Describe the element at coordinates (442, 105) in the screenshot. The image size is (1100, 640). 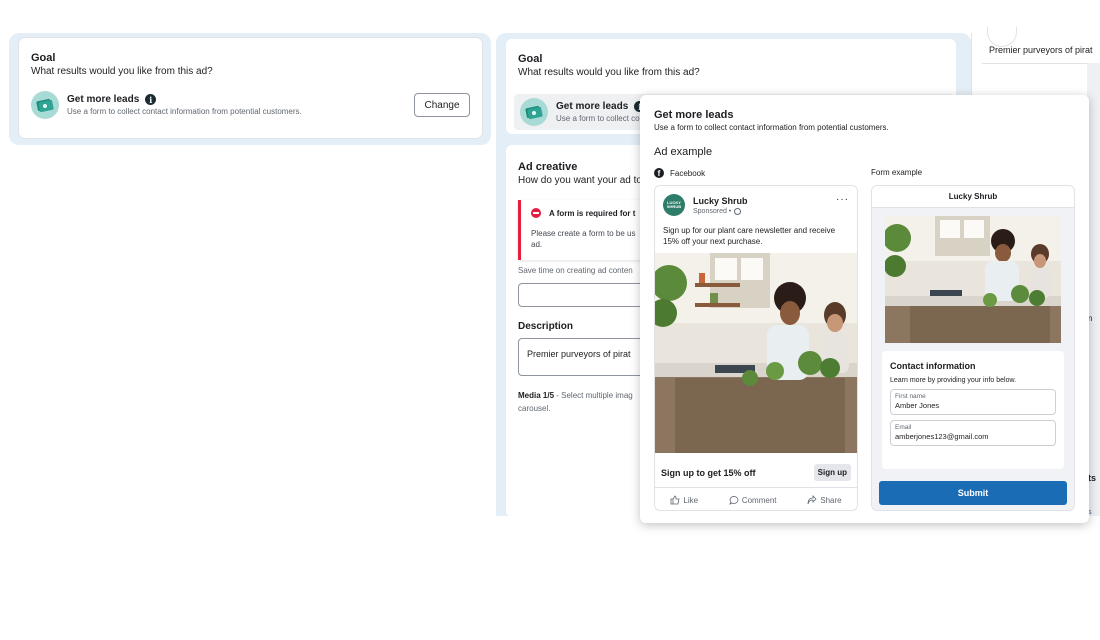
I see `change-button: Change` at that location.